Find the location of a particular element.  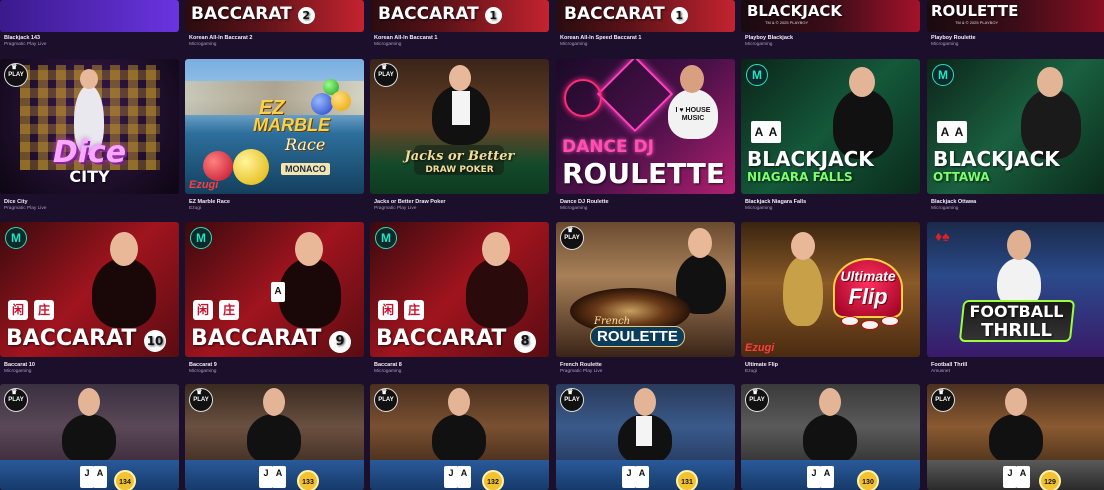

game-provider: Ezugi is located at coordinates (751, 371).